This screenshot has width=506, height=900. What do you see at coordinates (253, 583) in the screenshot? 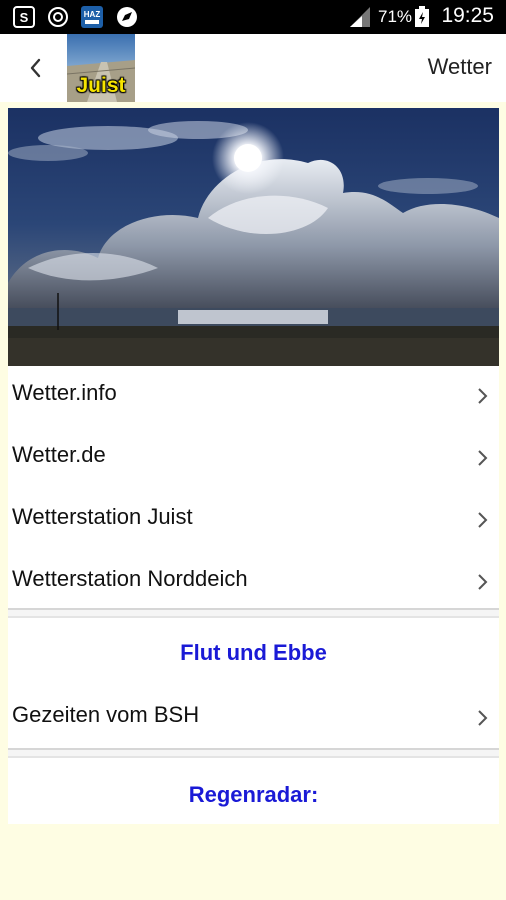
I see `list-item-wetterstation-norddeich: Wetterstation Norddeich` at bounding box center [253, 583].